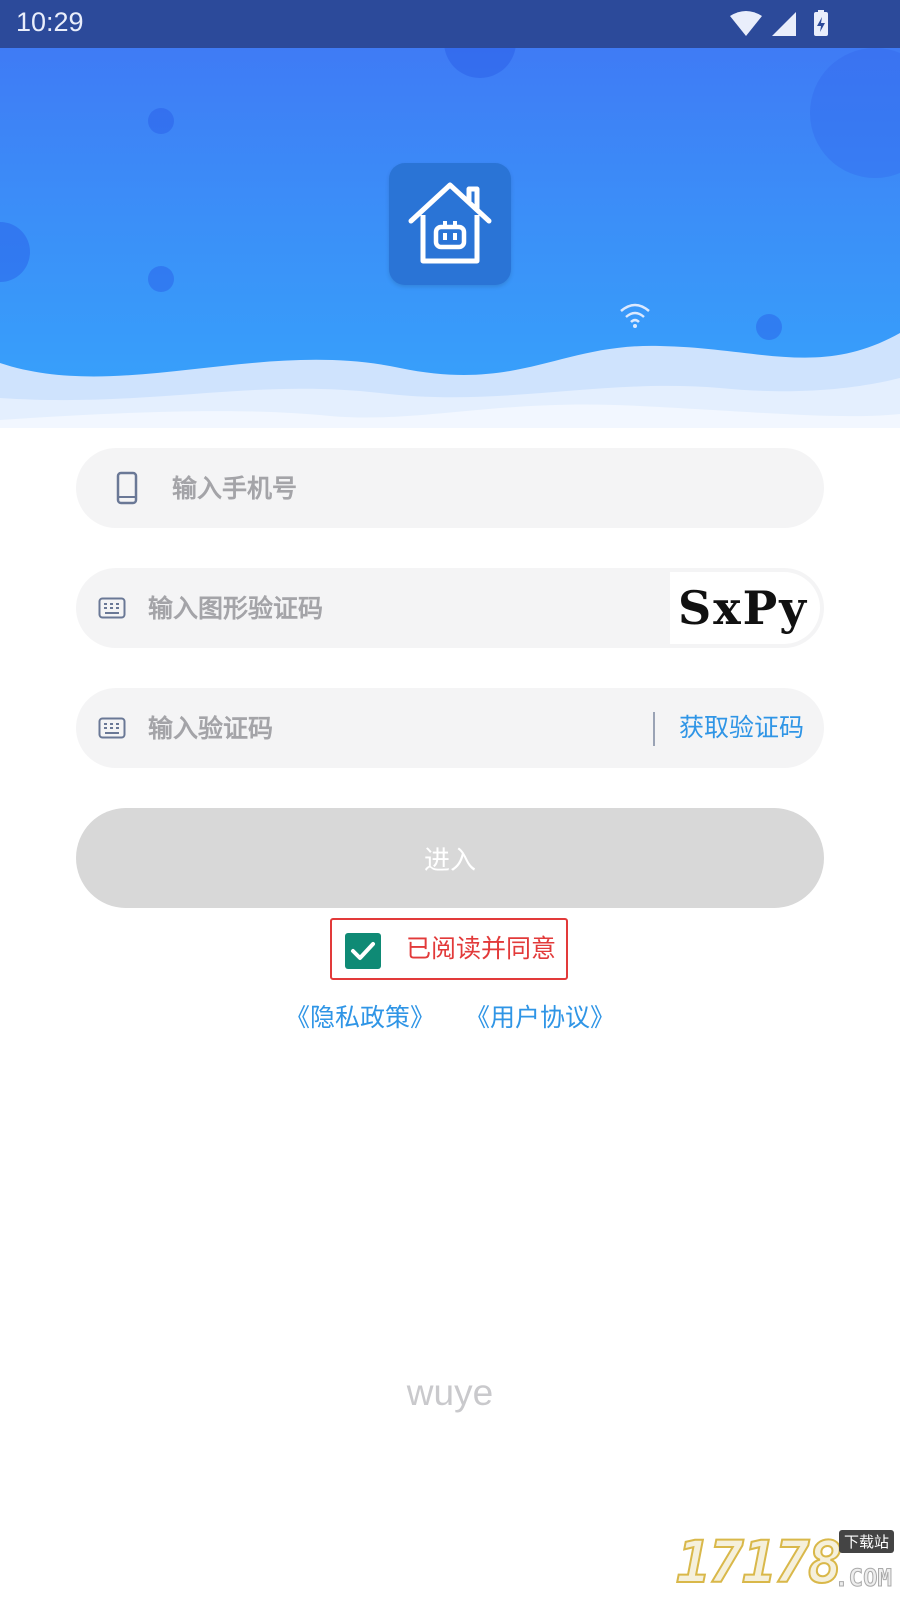  What do you see at coordinates (450, 24) in the screenshot?
I see `status-bar: 10:29` at bounding box center [450, 24].